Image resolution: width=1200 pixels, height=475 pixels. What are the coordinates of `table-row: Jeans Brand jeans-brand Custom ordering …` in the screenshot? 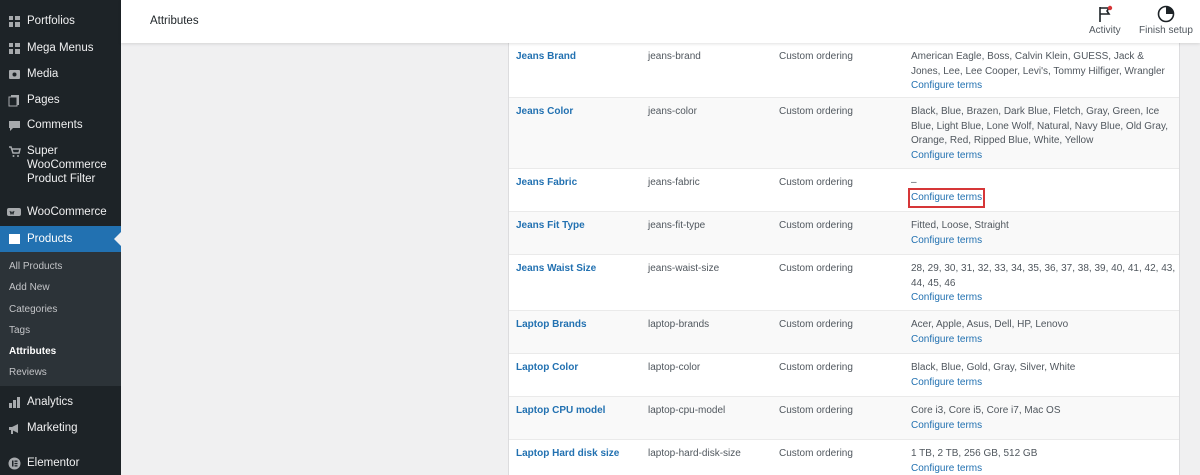 It's located at (844, 70).